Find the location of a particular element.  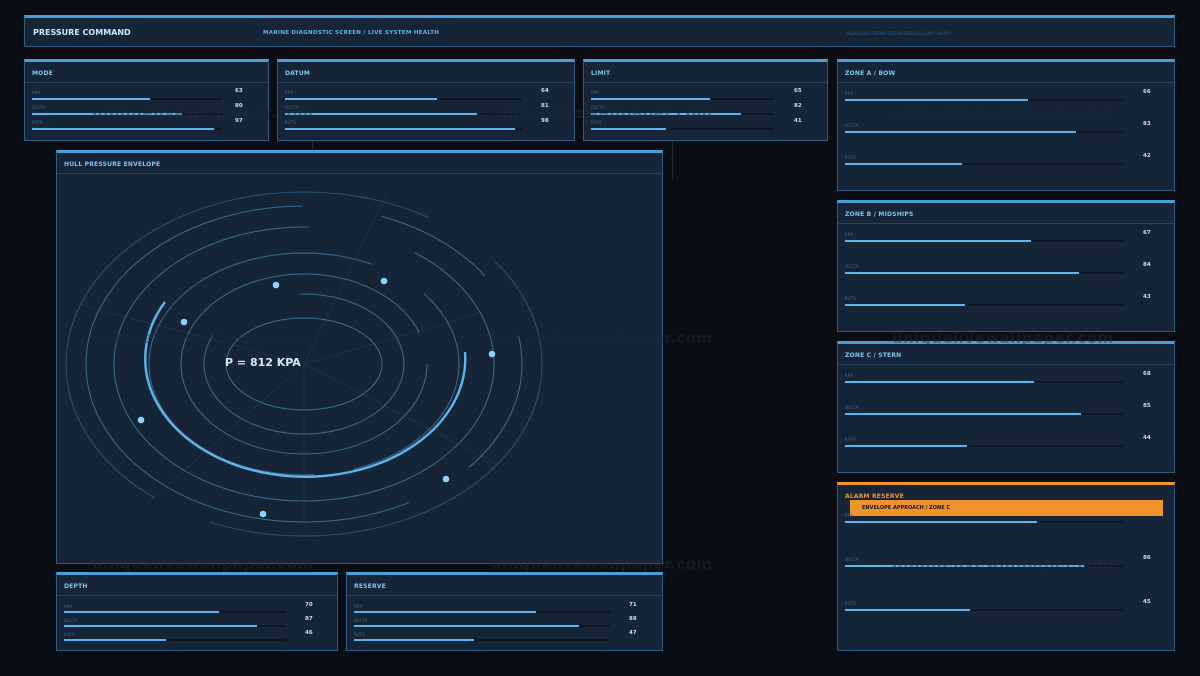

panel-title: ZONE A / BOW is located at coordinates (870, 73).